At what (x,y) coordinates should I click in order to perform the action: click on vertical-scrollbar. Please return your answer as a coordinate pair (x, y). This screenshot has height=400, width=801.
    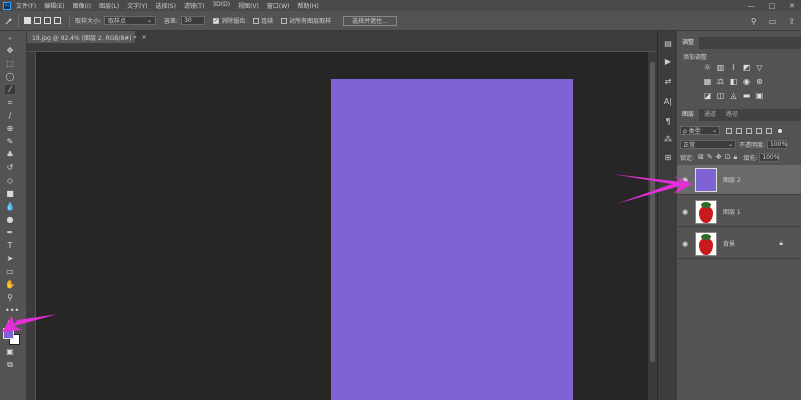
    Looking at the image, I should click on (652, 226).